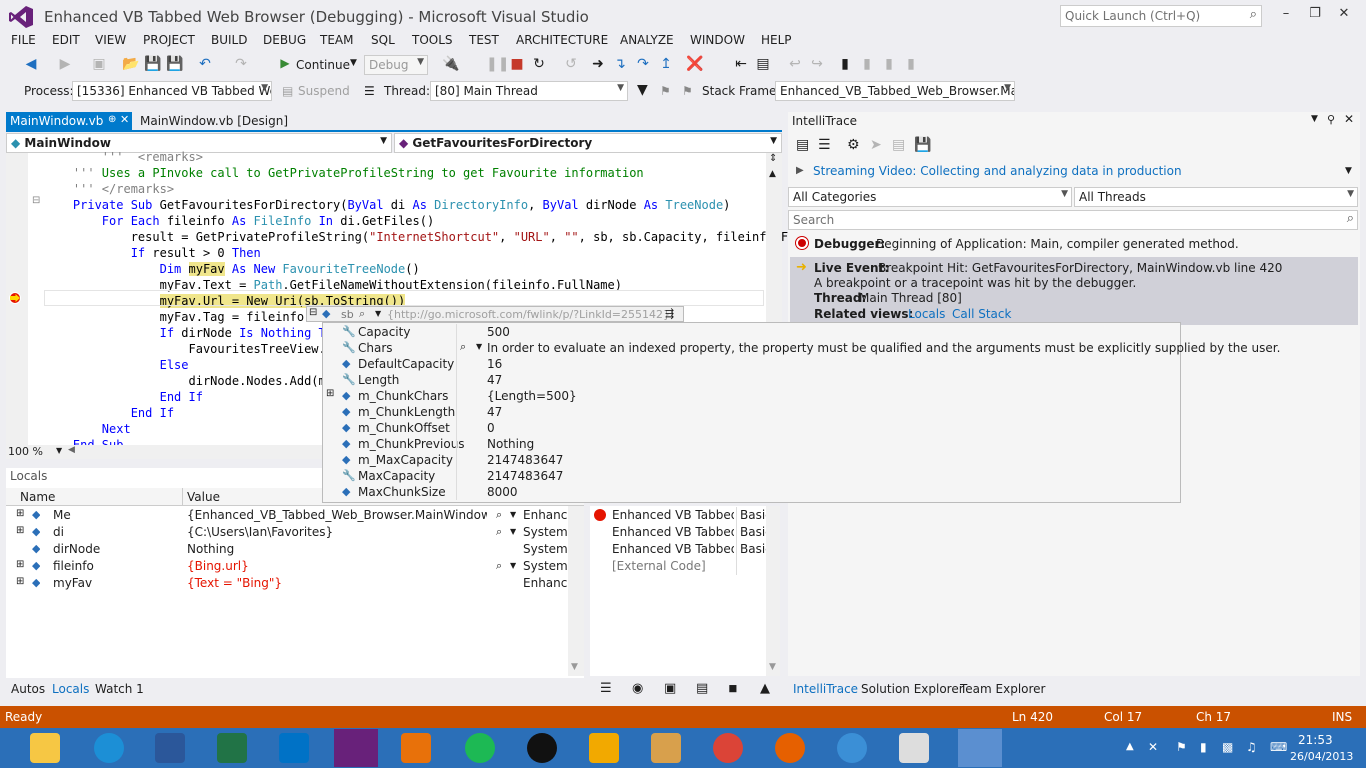 The width and height of the screenshot is (1366, 768). Describe the element at coordinates (669, 313) in the screenshot. I see `pin-icon: ⇶` at that location.